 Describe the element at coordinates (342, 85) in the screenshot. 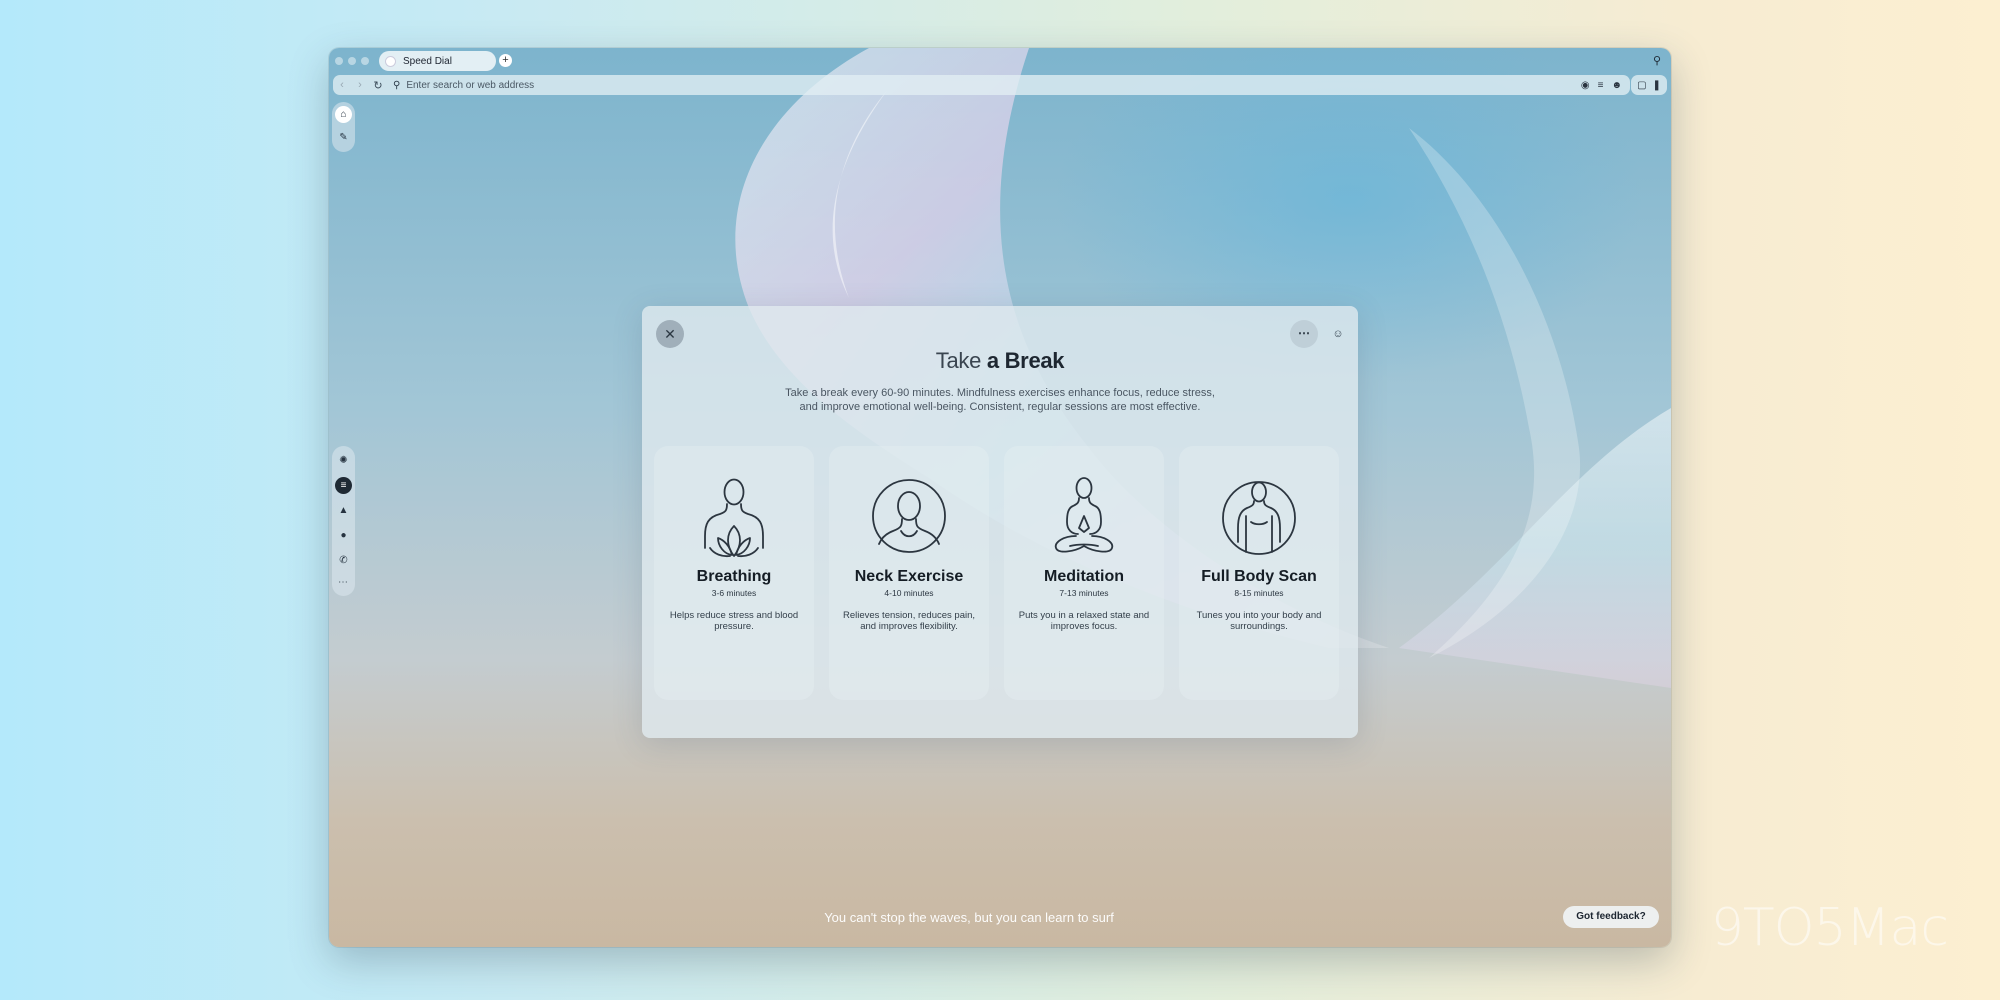

I see `back-icon: ‹` at that location.